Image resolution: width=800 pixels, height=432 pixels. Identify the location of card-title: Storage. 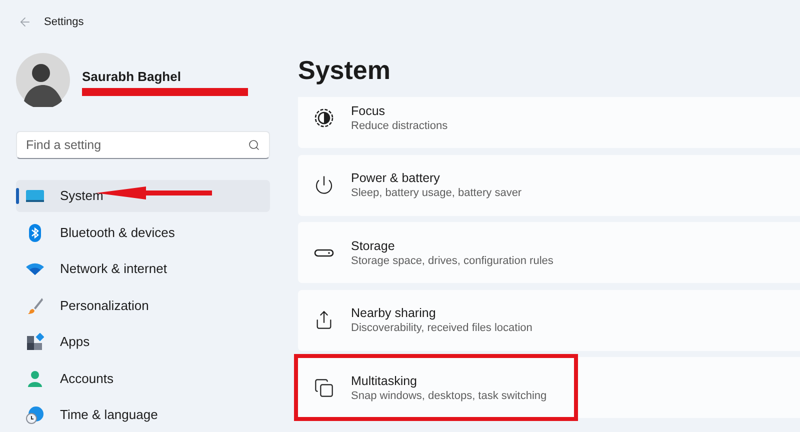
(373, 246).